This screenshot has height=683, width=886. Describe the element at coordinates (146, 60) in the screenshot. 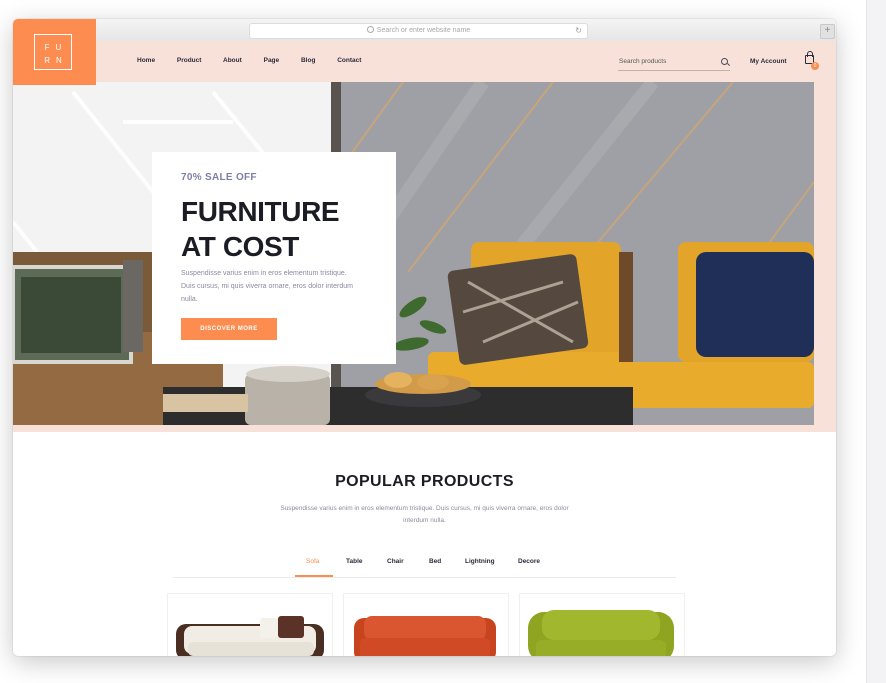

I see `nav-home: Home` at that location.